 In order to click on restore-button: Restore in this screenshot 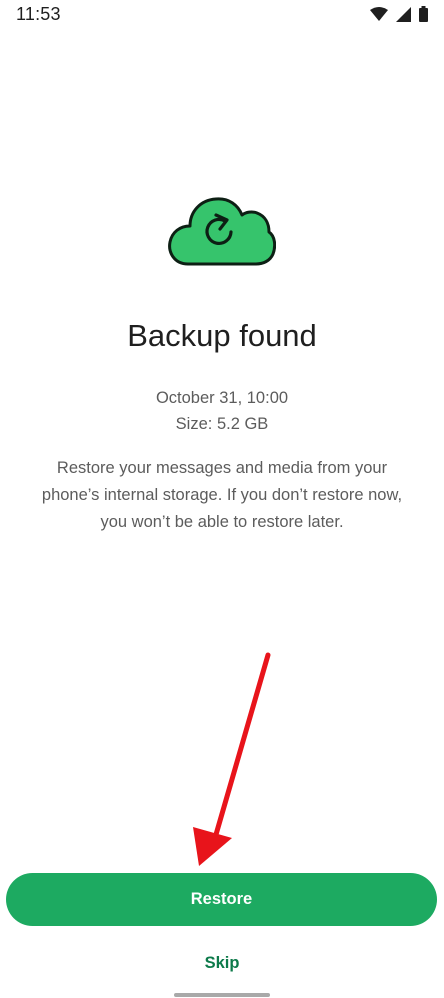, I will do `click(221, 899)`.